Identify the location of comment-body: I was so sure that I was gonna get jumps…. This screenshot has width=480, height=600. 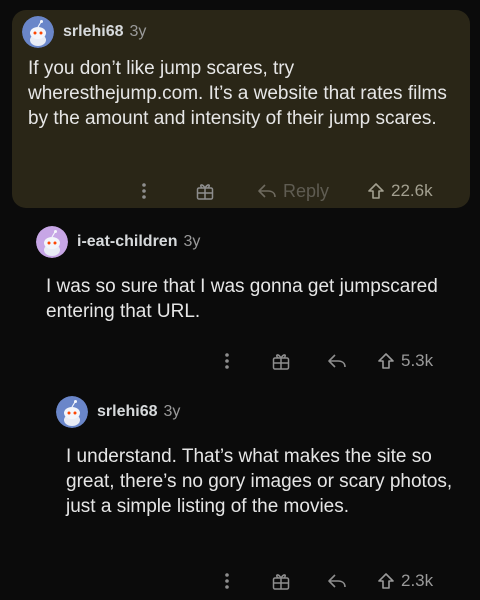
(242, 299).